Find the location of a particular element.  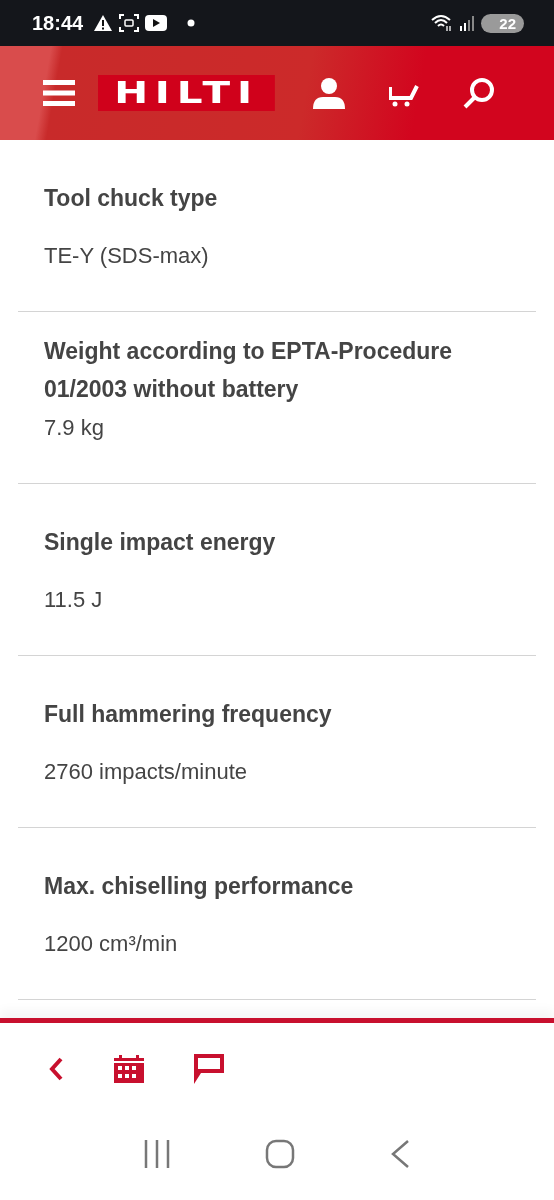

spec-label: Tool chuck type is located at coordinates (131, 198).